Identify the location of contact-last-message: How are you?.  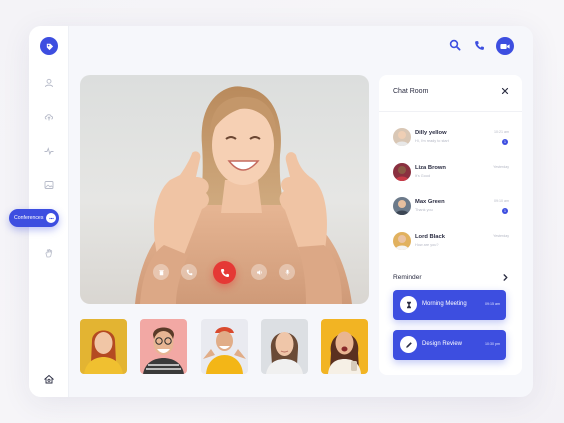
(427, 245).